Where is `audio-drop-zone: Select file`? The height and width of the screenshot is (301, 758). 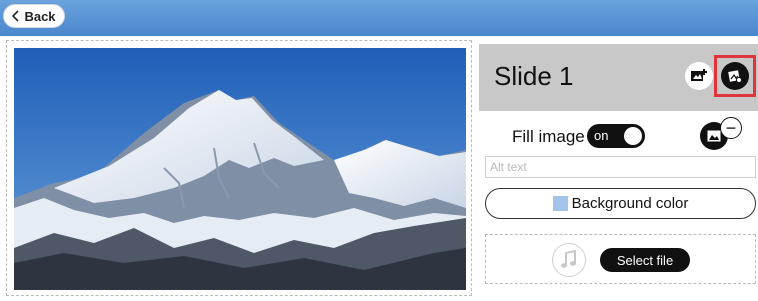
audio-drop-zone: Select file is located at coordinates (620, 259).